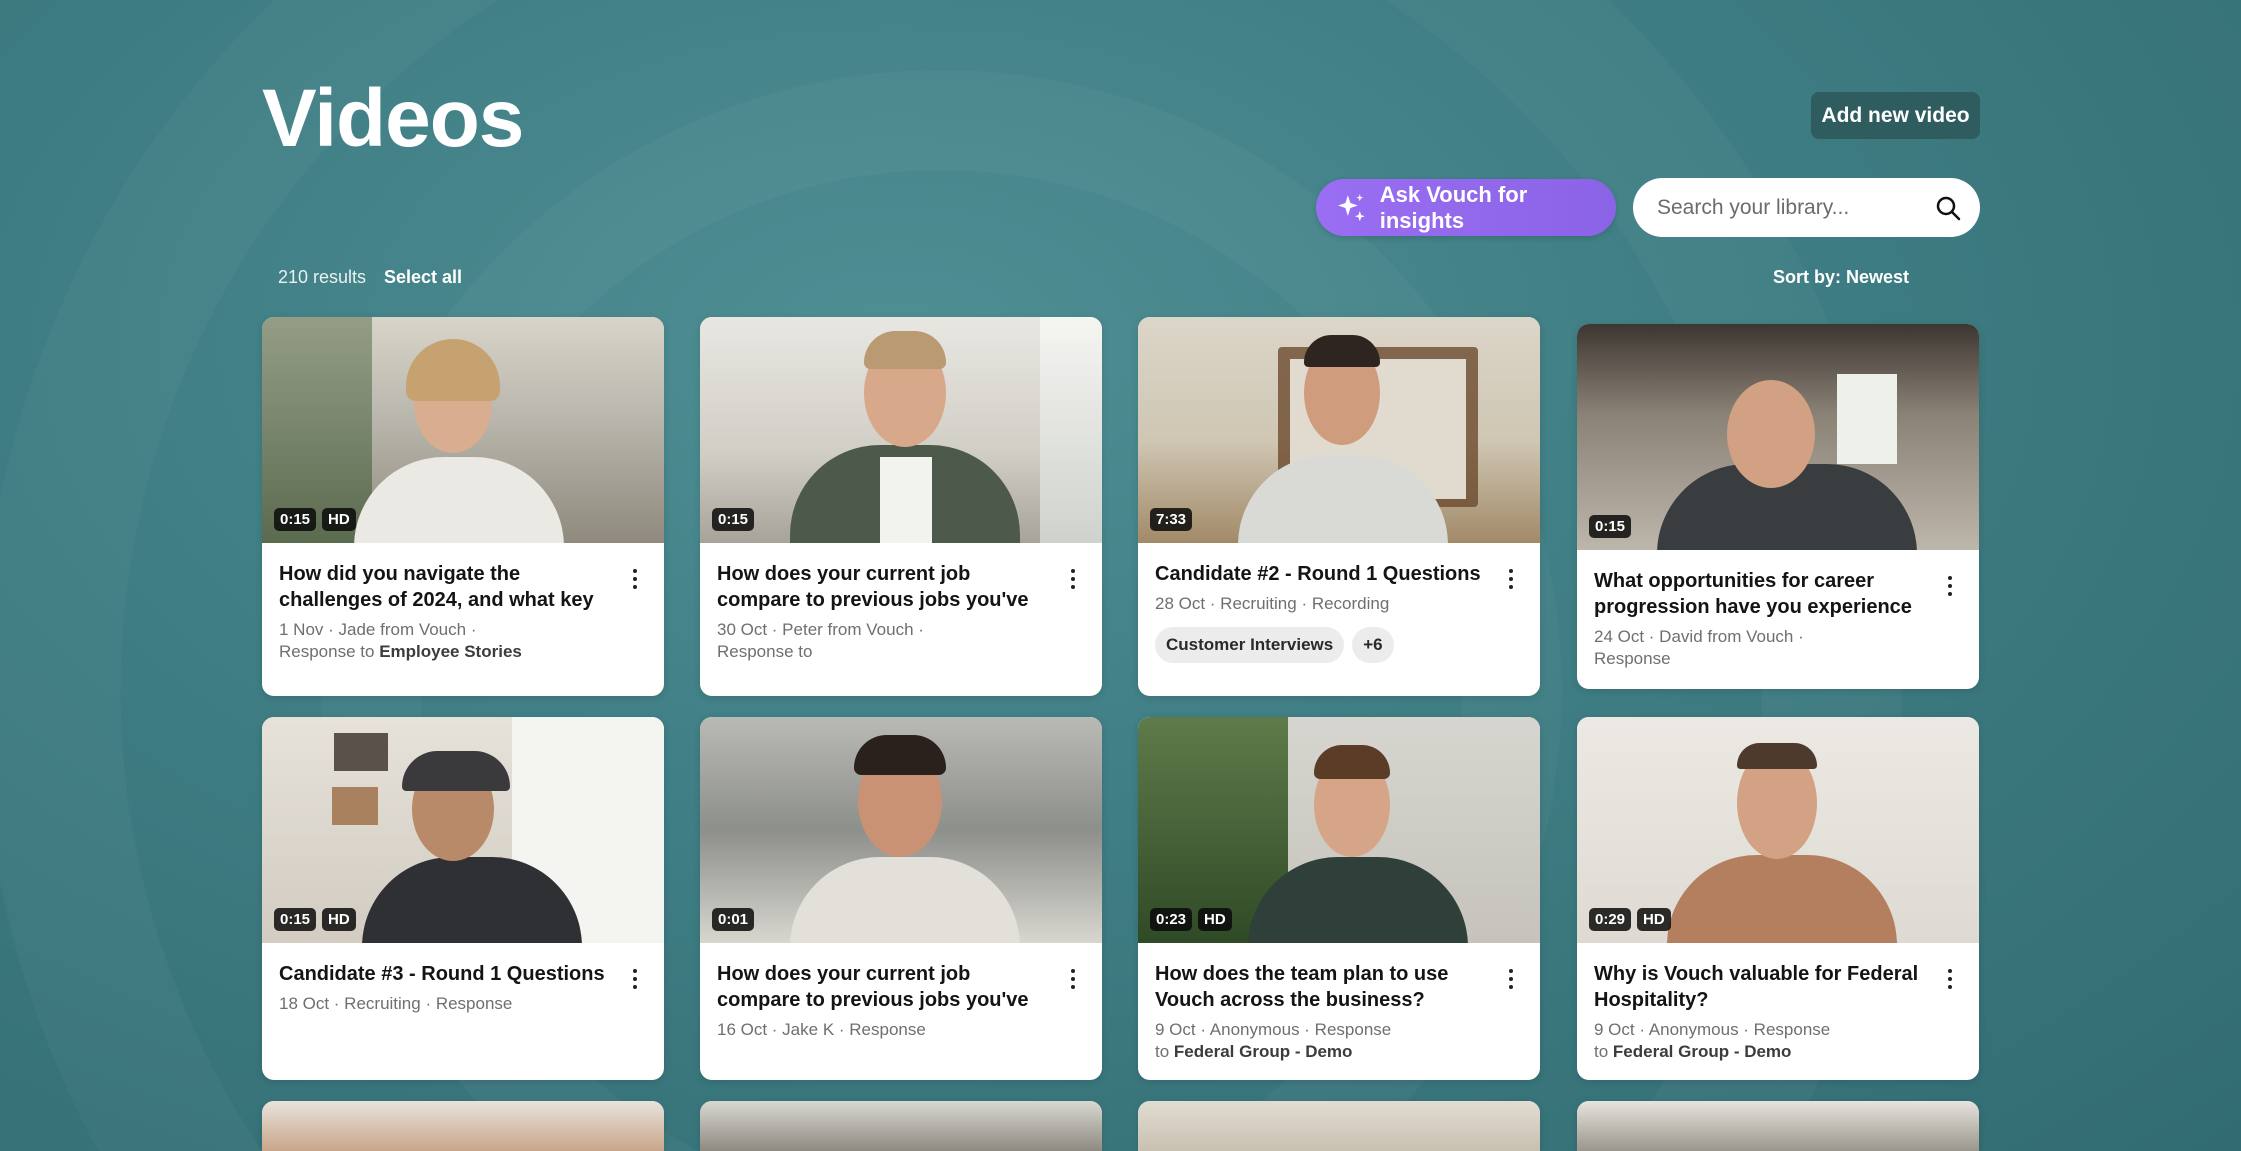 This screenshot has height=1151, width=2241. What do you see at coordinates (1841, 277) in the screenshot?
I see `sort-dropdown: Sort by: Newest` at bounding box center [1841, 277].